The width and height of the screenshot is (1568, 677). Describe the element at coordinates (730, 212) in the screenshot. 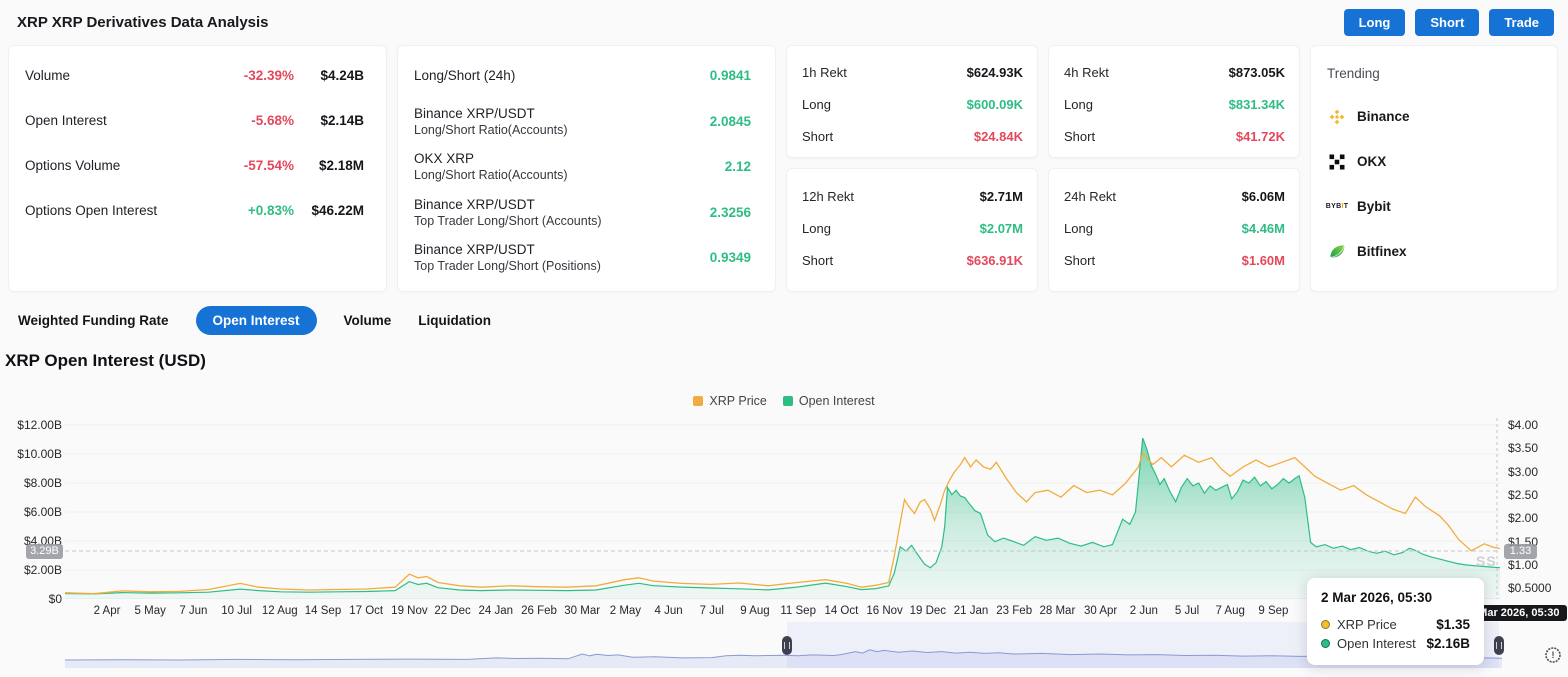

I see `ratio-value: 2.3256` at that location.